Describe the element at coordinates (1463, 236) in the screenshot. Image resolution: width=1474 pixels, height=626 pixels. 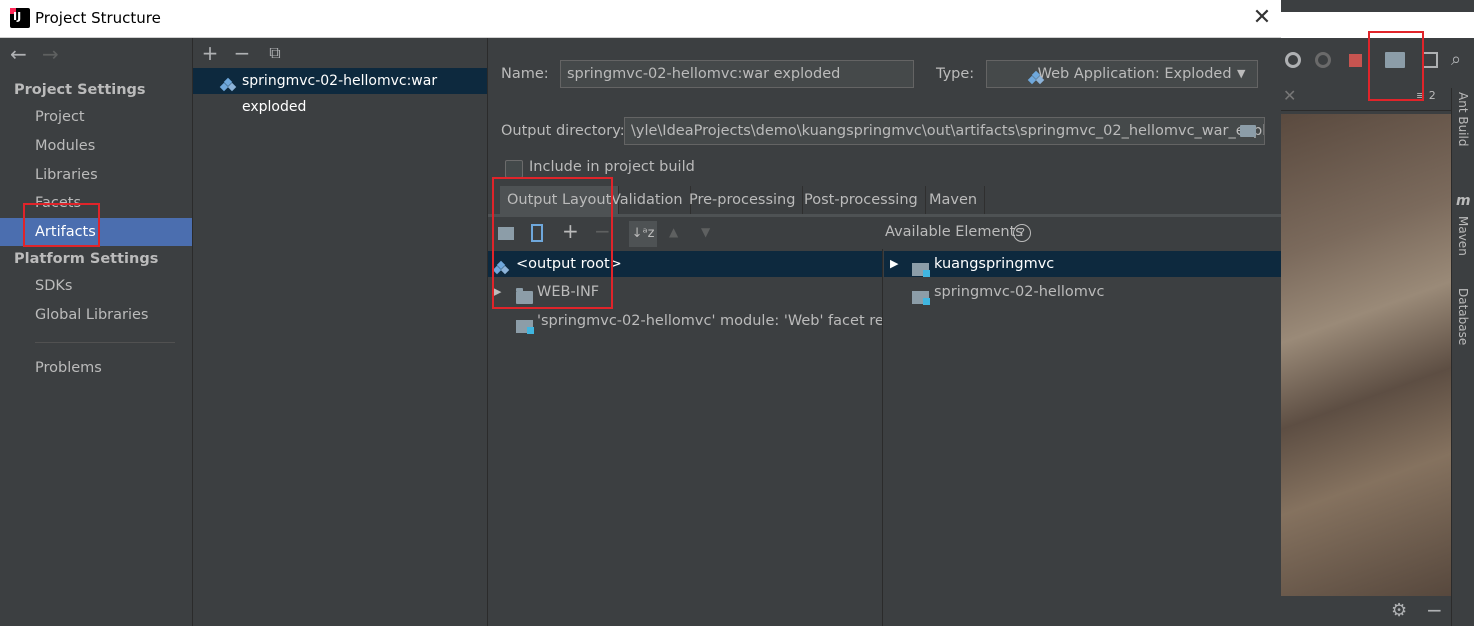
I see `tool-window-maven: Maven` at that location.